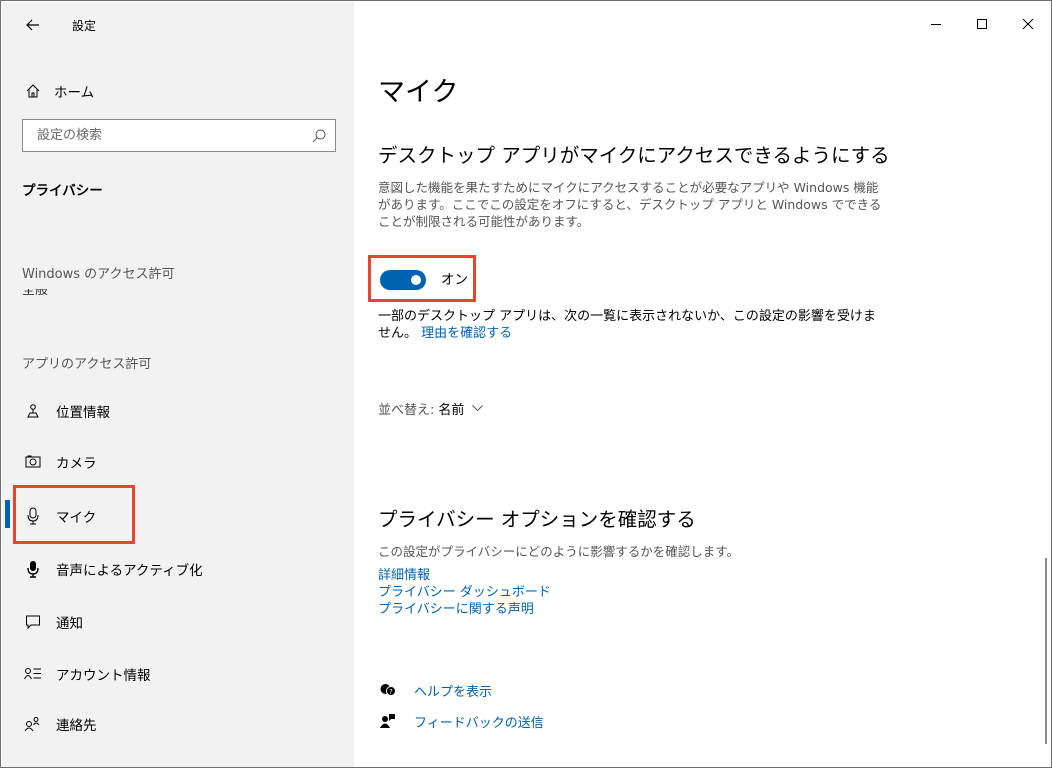 The image size is (1052, 768). Describe the element at coordinates (178, 674) in the screenshot. I see `sidebar-item-account-info: アカウント情報` at that location.